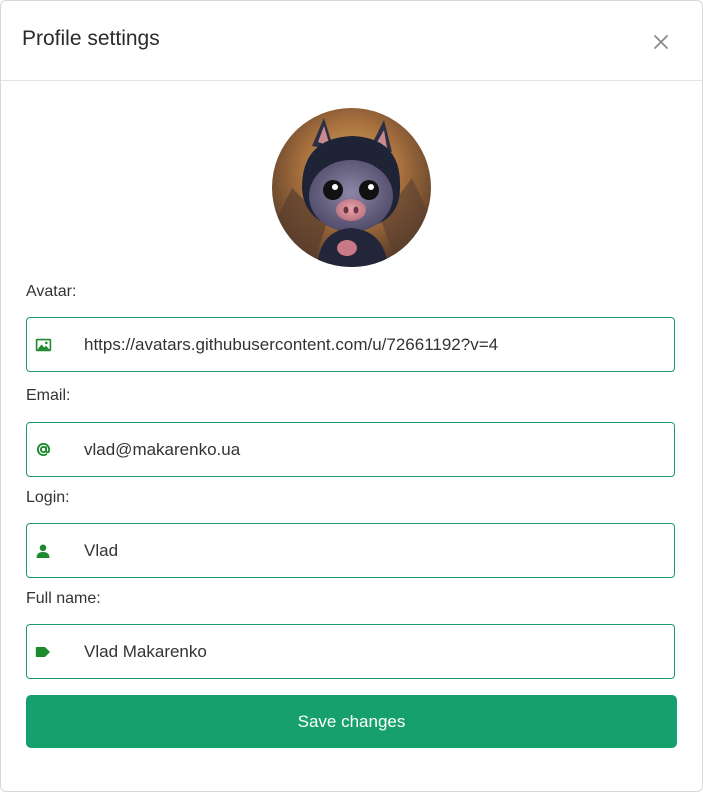 This screenshot has width=703, height=792. I want to click on modal-header: Profile settings, so click(351, 41).